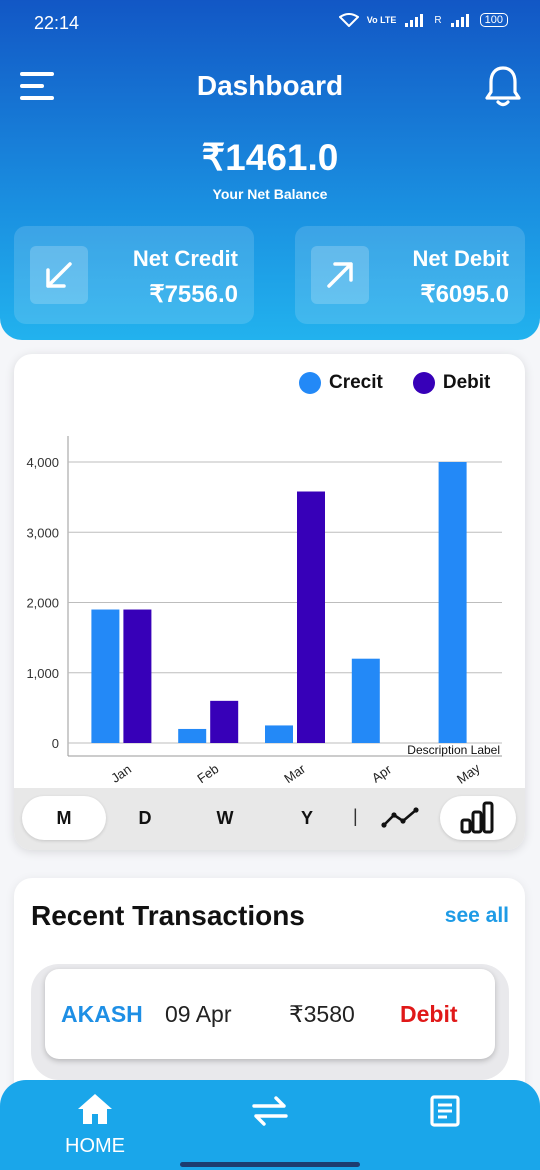 This screenshot has height=1170, width=540. Describe the element at coordinates (382, 773) in the screenshot. I see `x-tick-label: Apr` at that location.